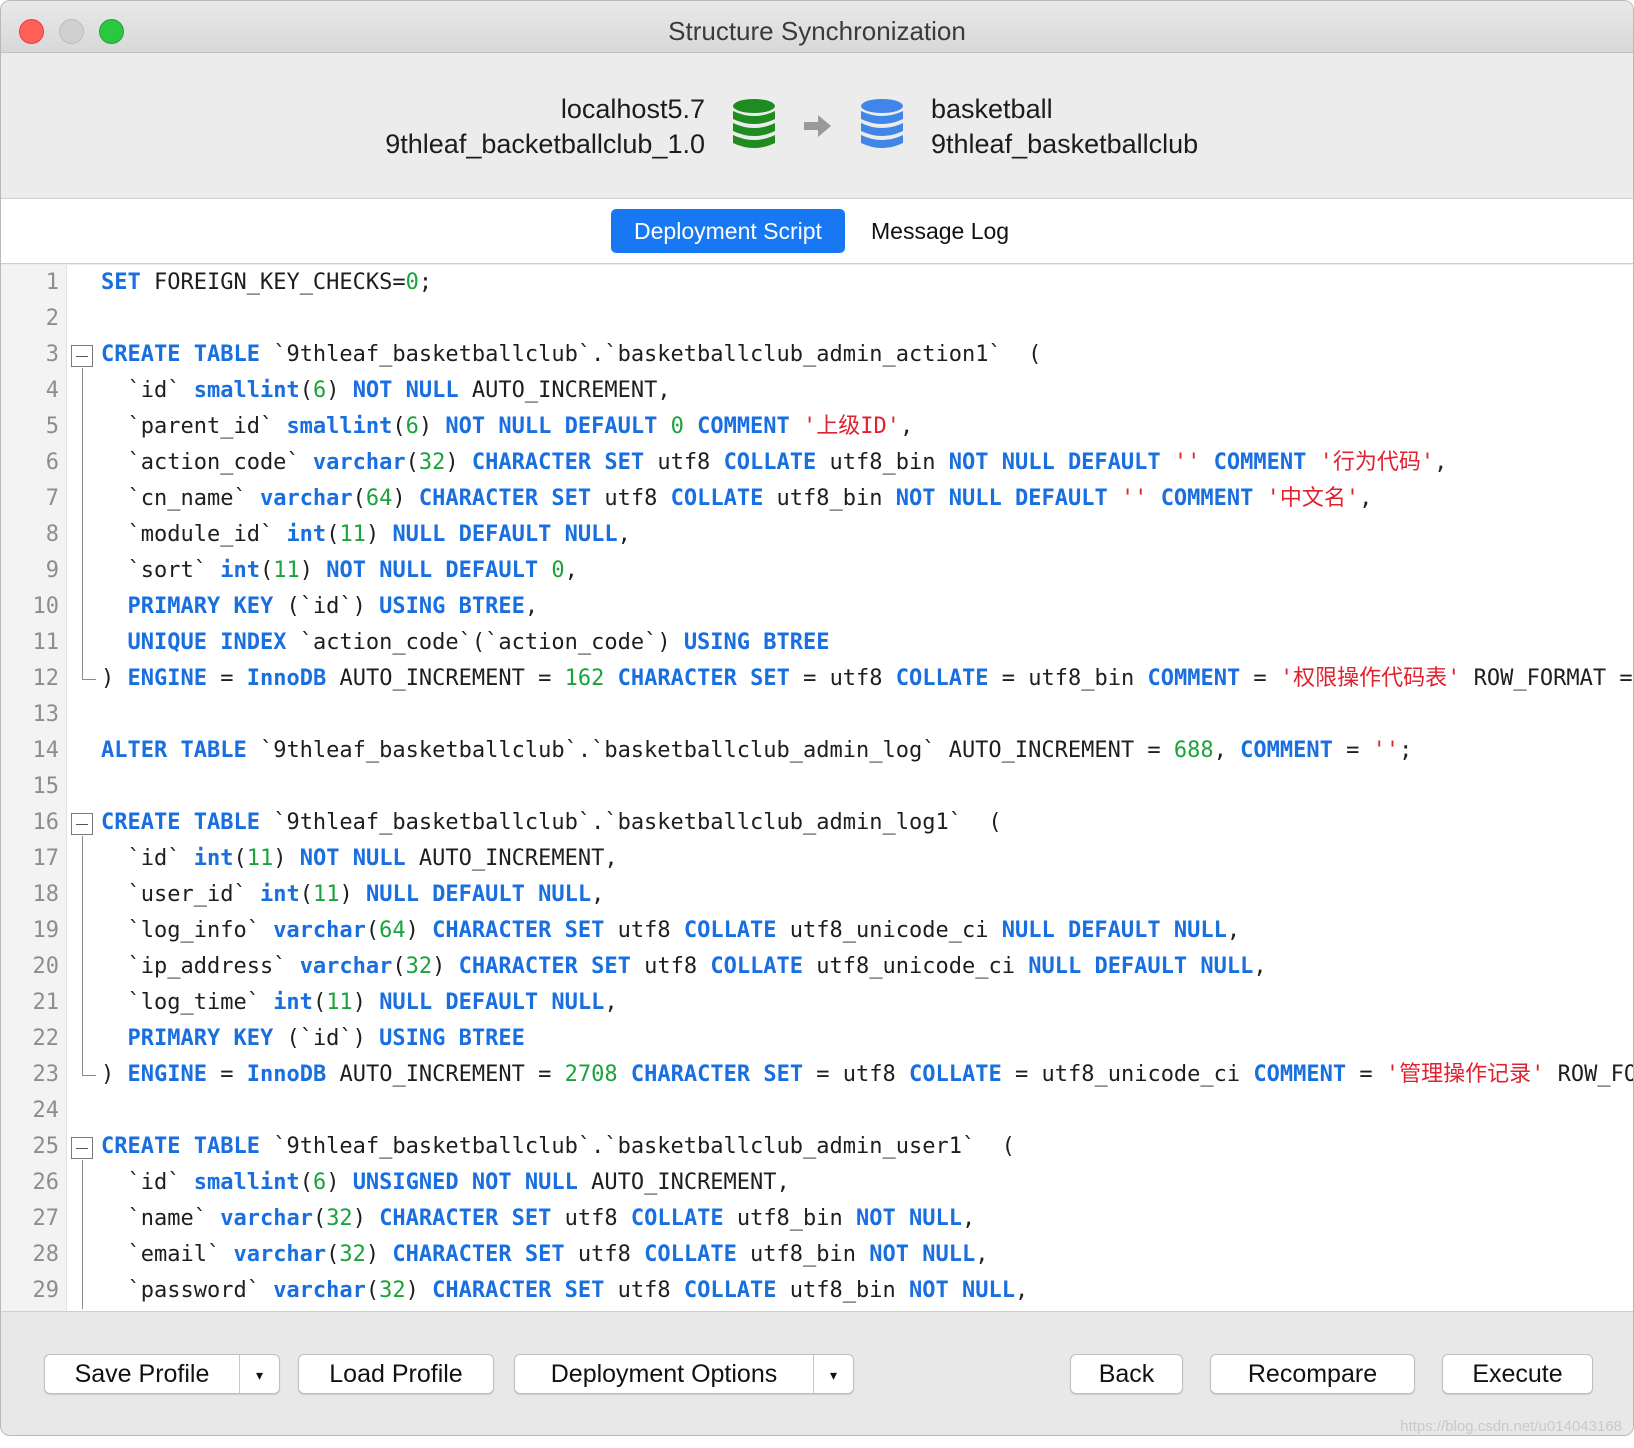 The height and width of the screenshot is (1448, 1634). What do you see at coordinates (728, 231) in the screenshot?
I see `tab-deployment-script: Deployment Script` at bounding box center [728, 231].